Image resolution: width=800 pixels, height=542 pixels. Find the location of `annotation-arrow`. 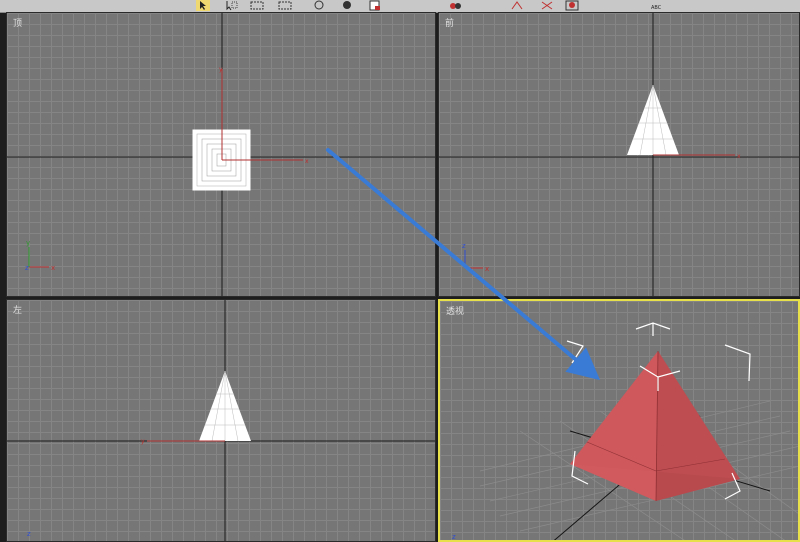

annotation-arrow is located at coordinates (463, 264).